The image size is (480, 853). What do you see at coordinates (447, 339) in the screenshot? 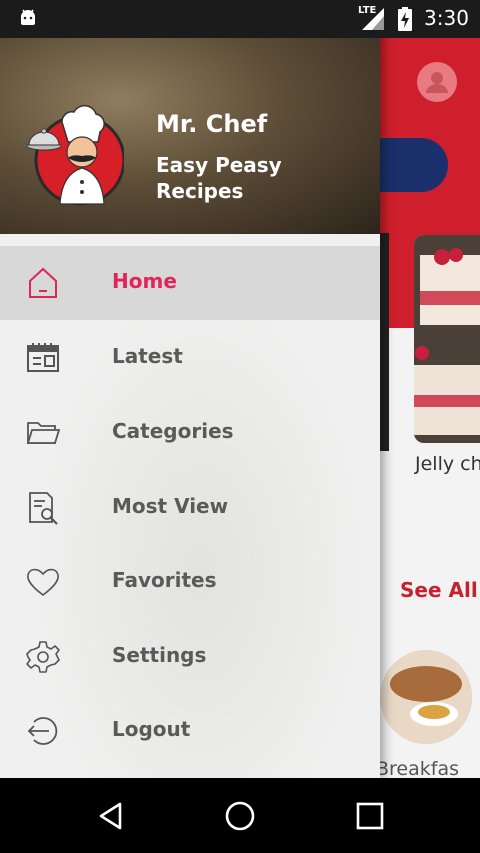
I see `recipe-card-image` at bounding box center [447, 339].